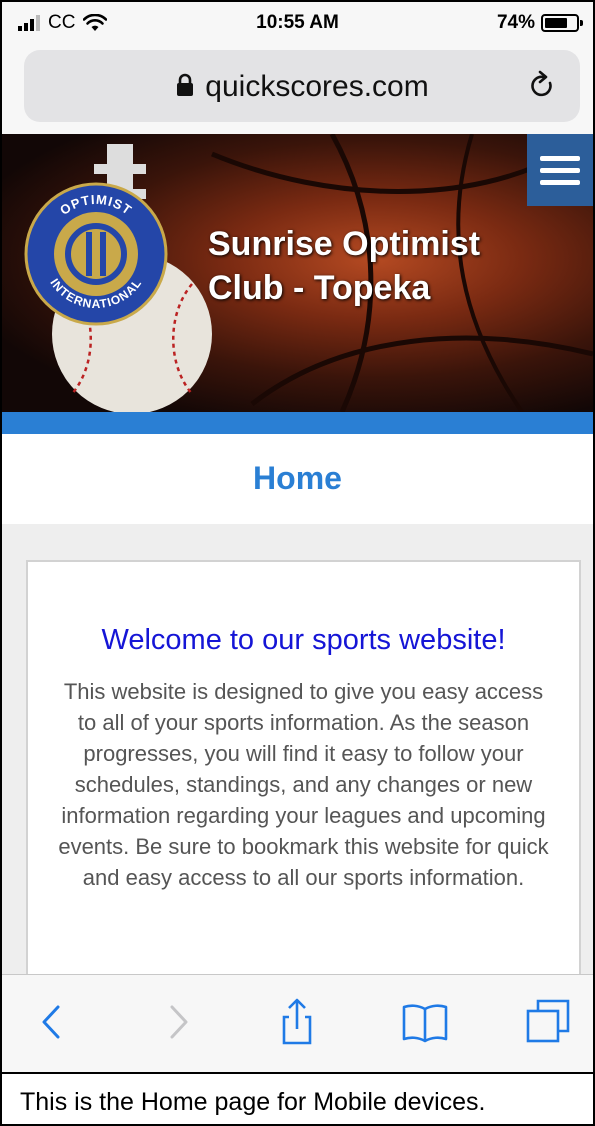  I want to click on url-text: quickscores.com, so click(317, 86).